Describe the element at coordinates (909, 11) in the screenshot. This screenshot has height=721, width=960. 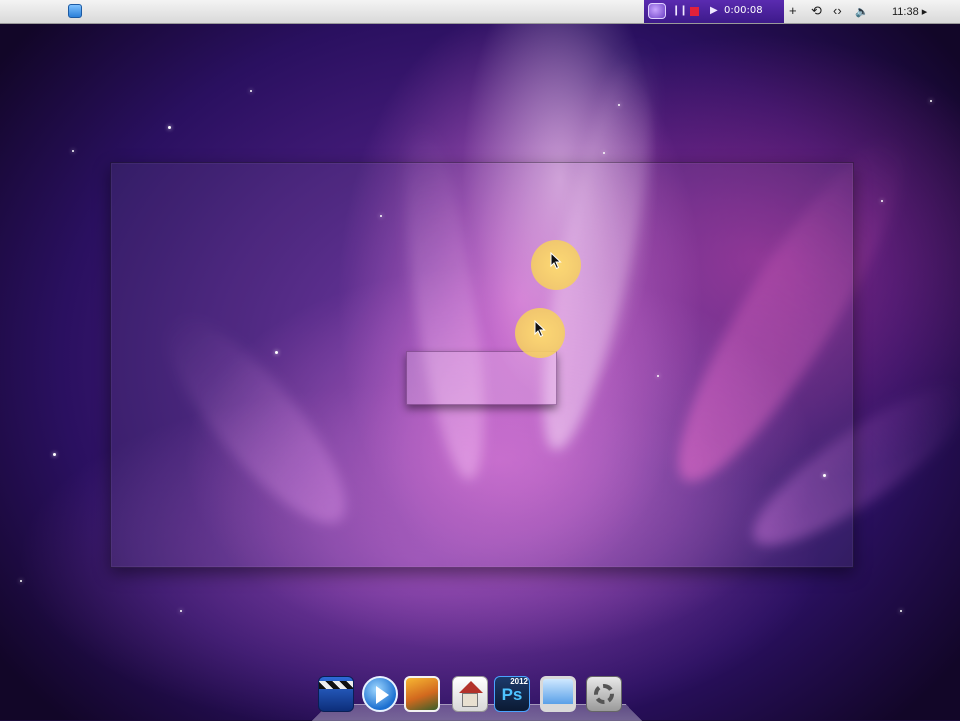
I see `menu-clock: 11:38 ▸` at that location.